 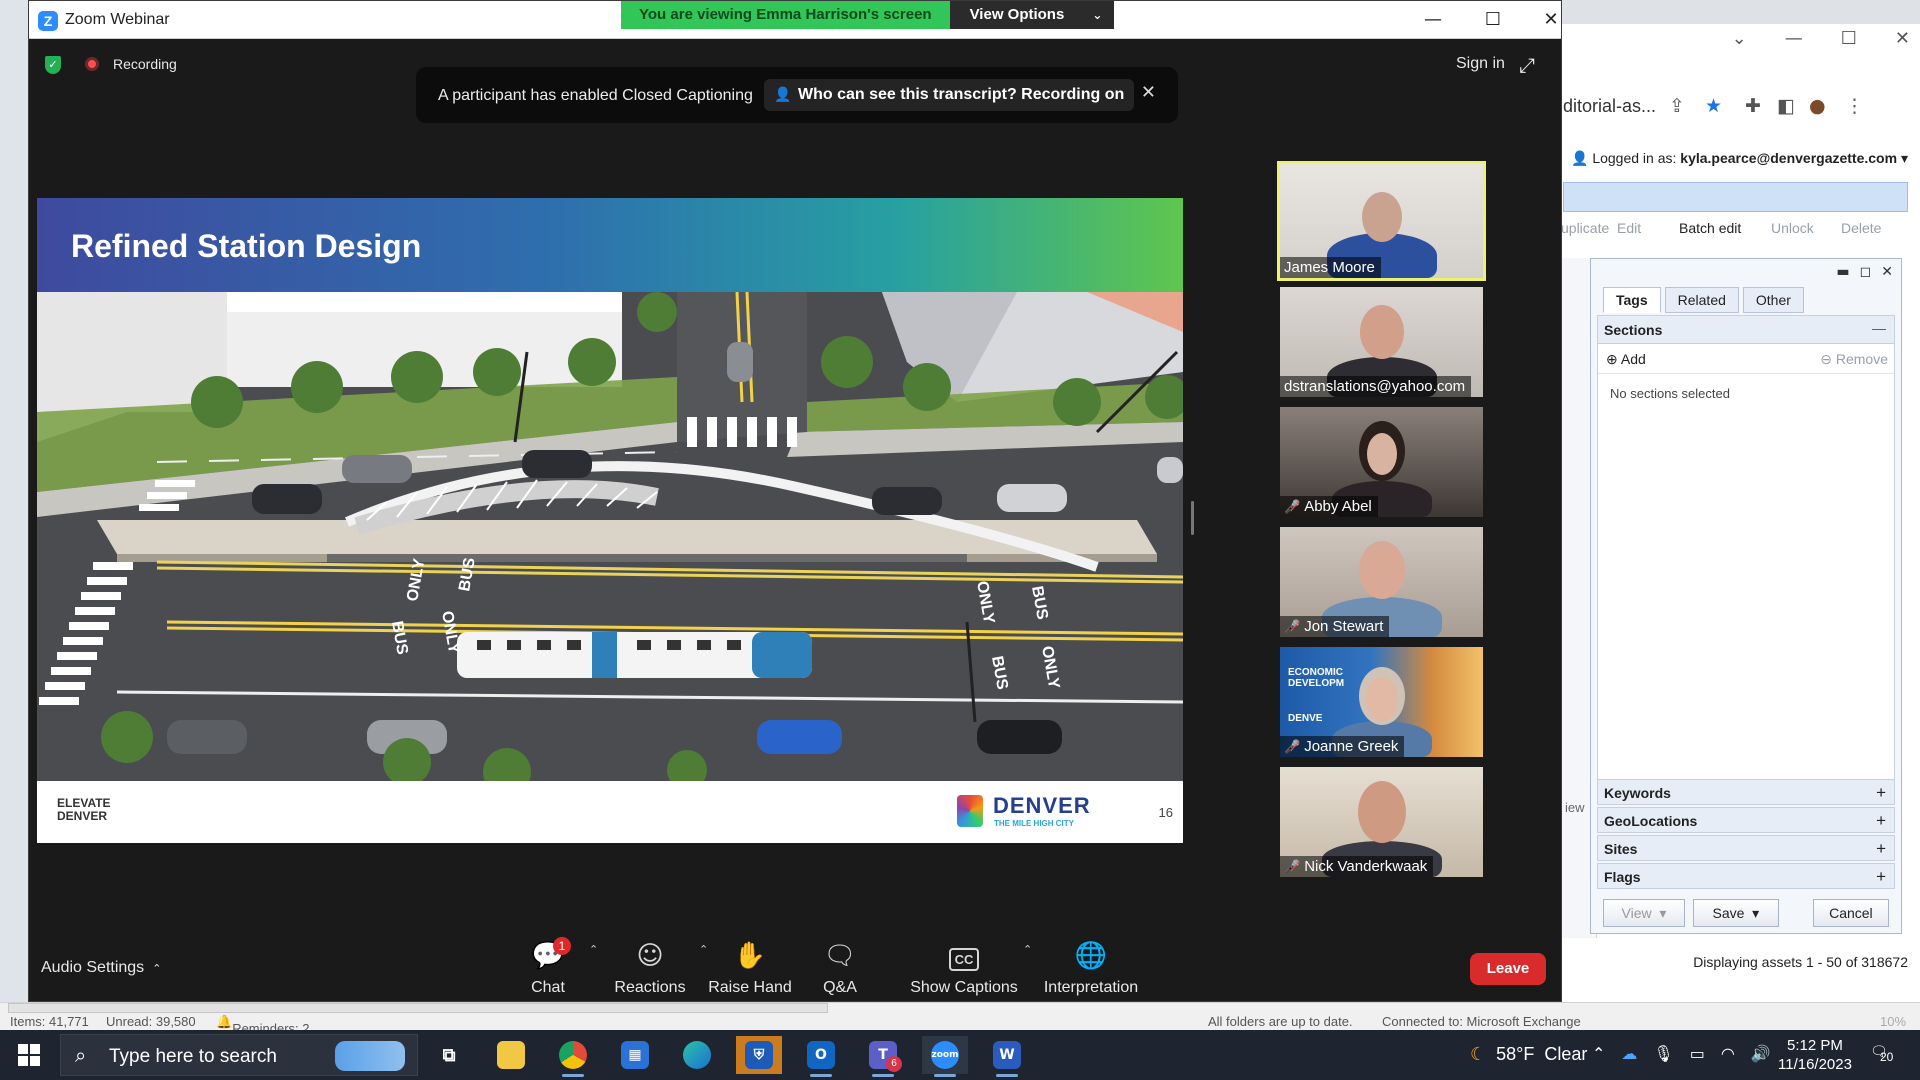 What do you see at coordinates (1091, 956) in the screenshot?
I see `globe-icon: 🌐` at bounding box center [1091, 956].